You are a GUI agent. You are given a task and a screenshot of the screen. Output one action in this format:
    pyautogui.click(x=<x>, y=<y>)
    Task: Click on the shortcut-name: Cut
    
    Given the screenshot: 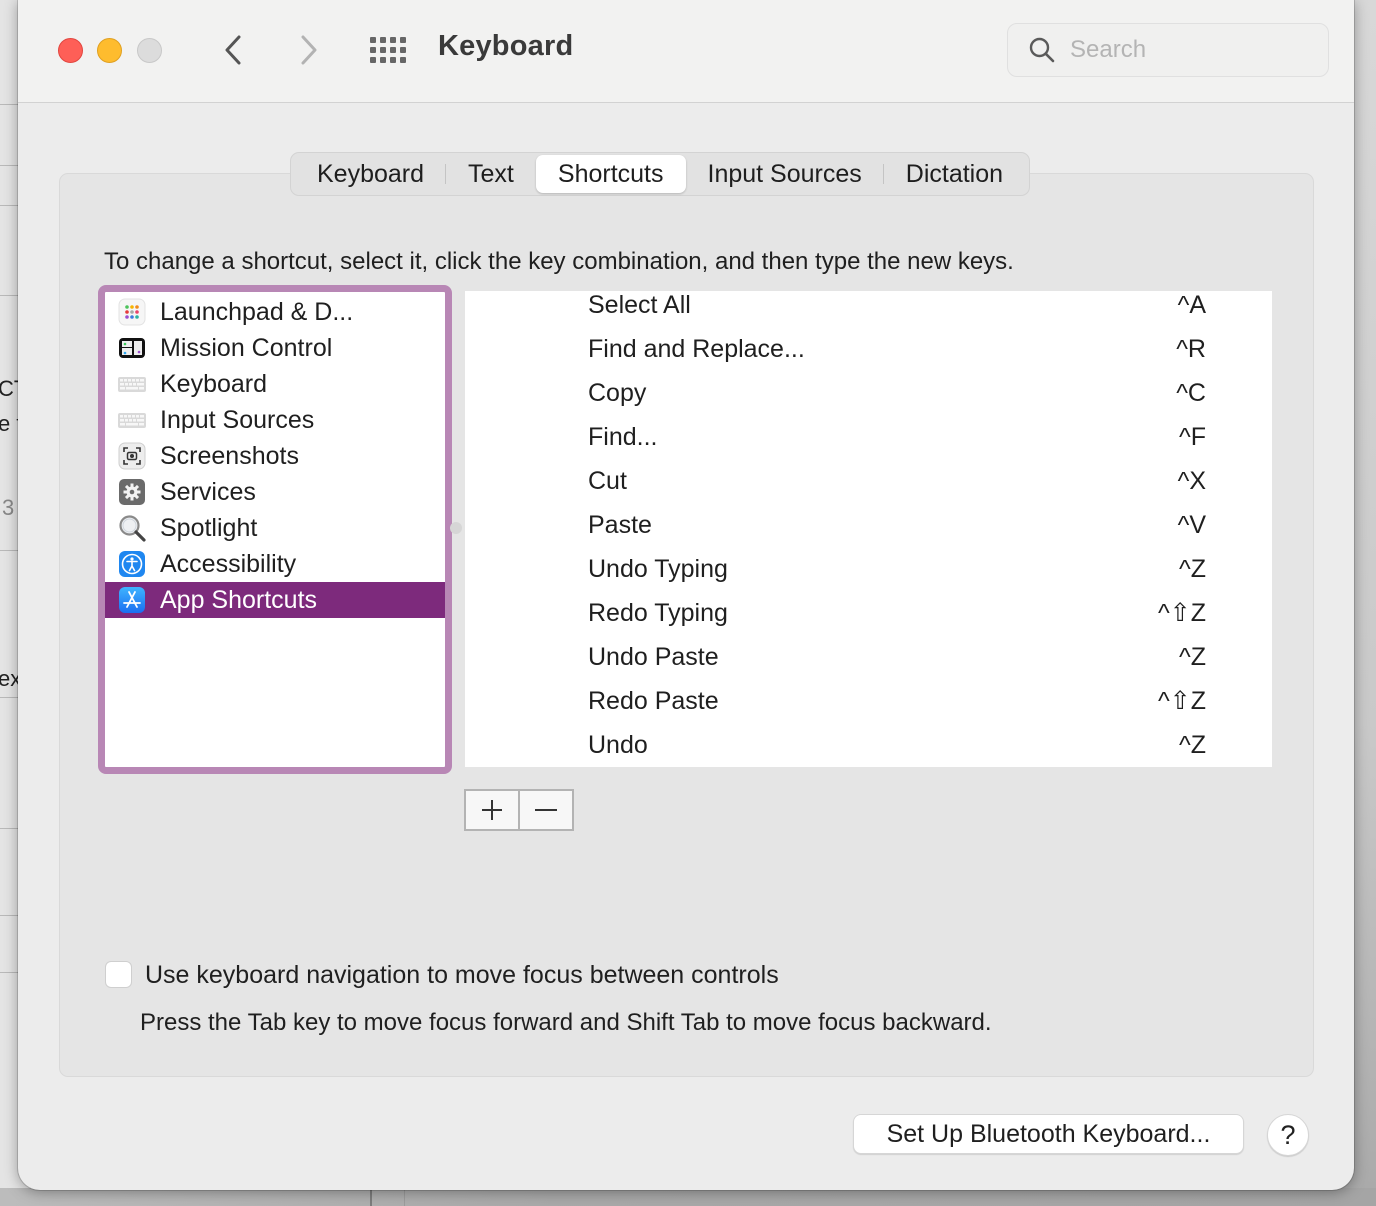 What is the action you would take?
    pyautogui.click(x=607, y=481)
    